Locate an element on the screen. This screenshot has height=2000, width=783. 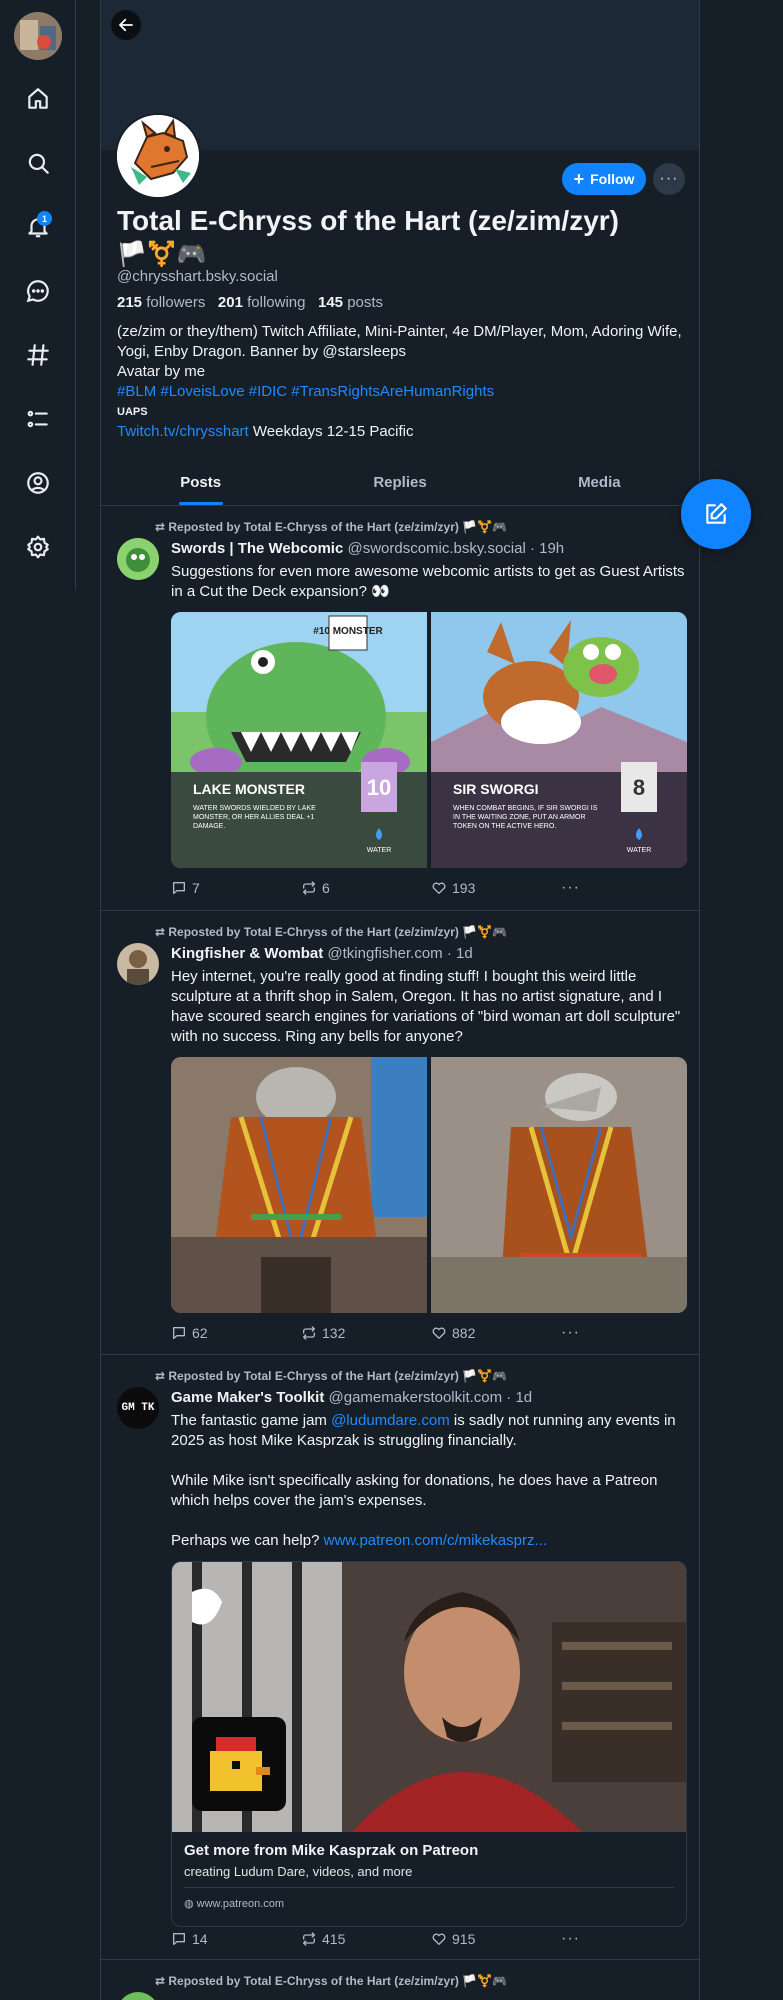
like-button: 915 is located at coordinates (496, 1939).